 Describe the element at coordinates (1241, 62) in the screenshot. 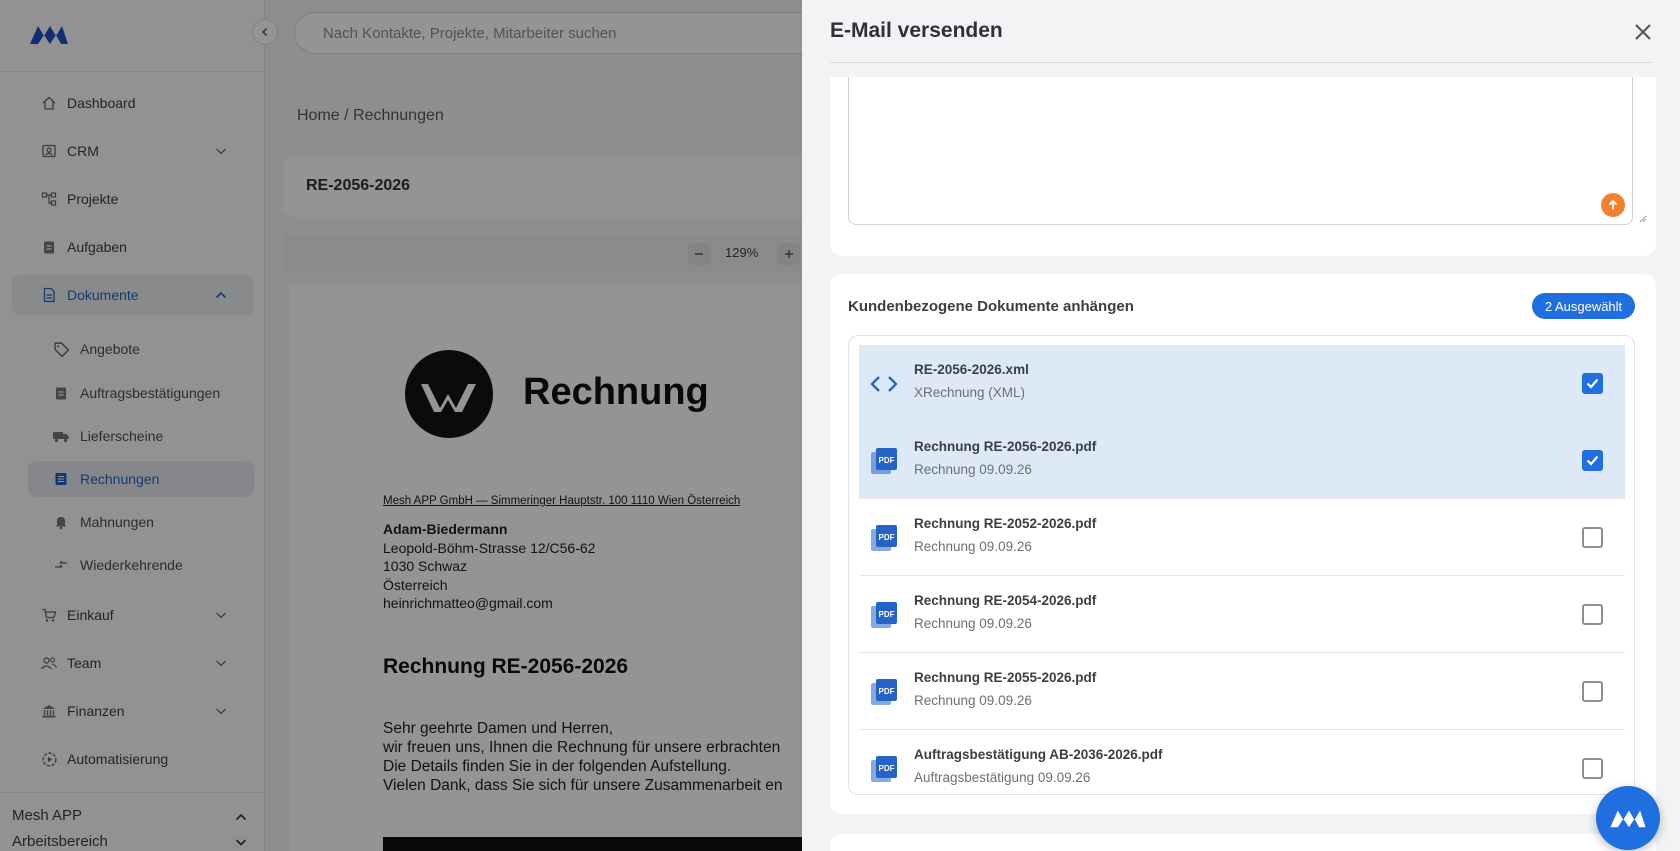

I see `drawer-divider` at that location.